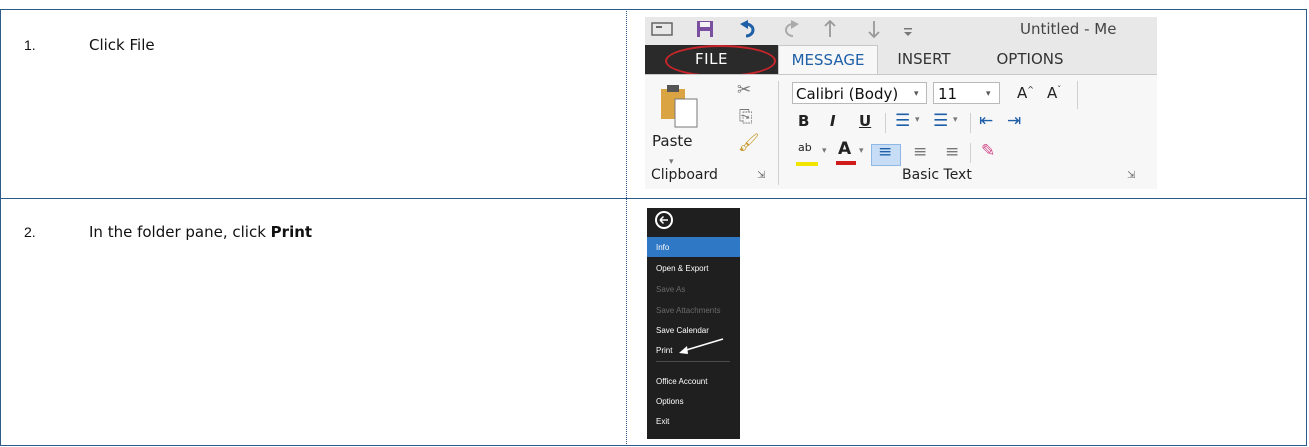  Describe the element at coordinates (744, 90) in the screenshot. I see `cut-icon: ✂` at that location.